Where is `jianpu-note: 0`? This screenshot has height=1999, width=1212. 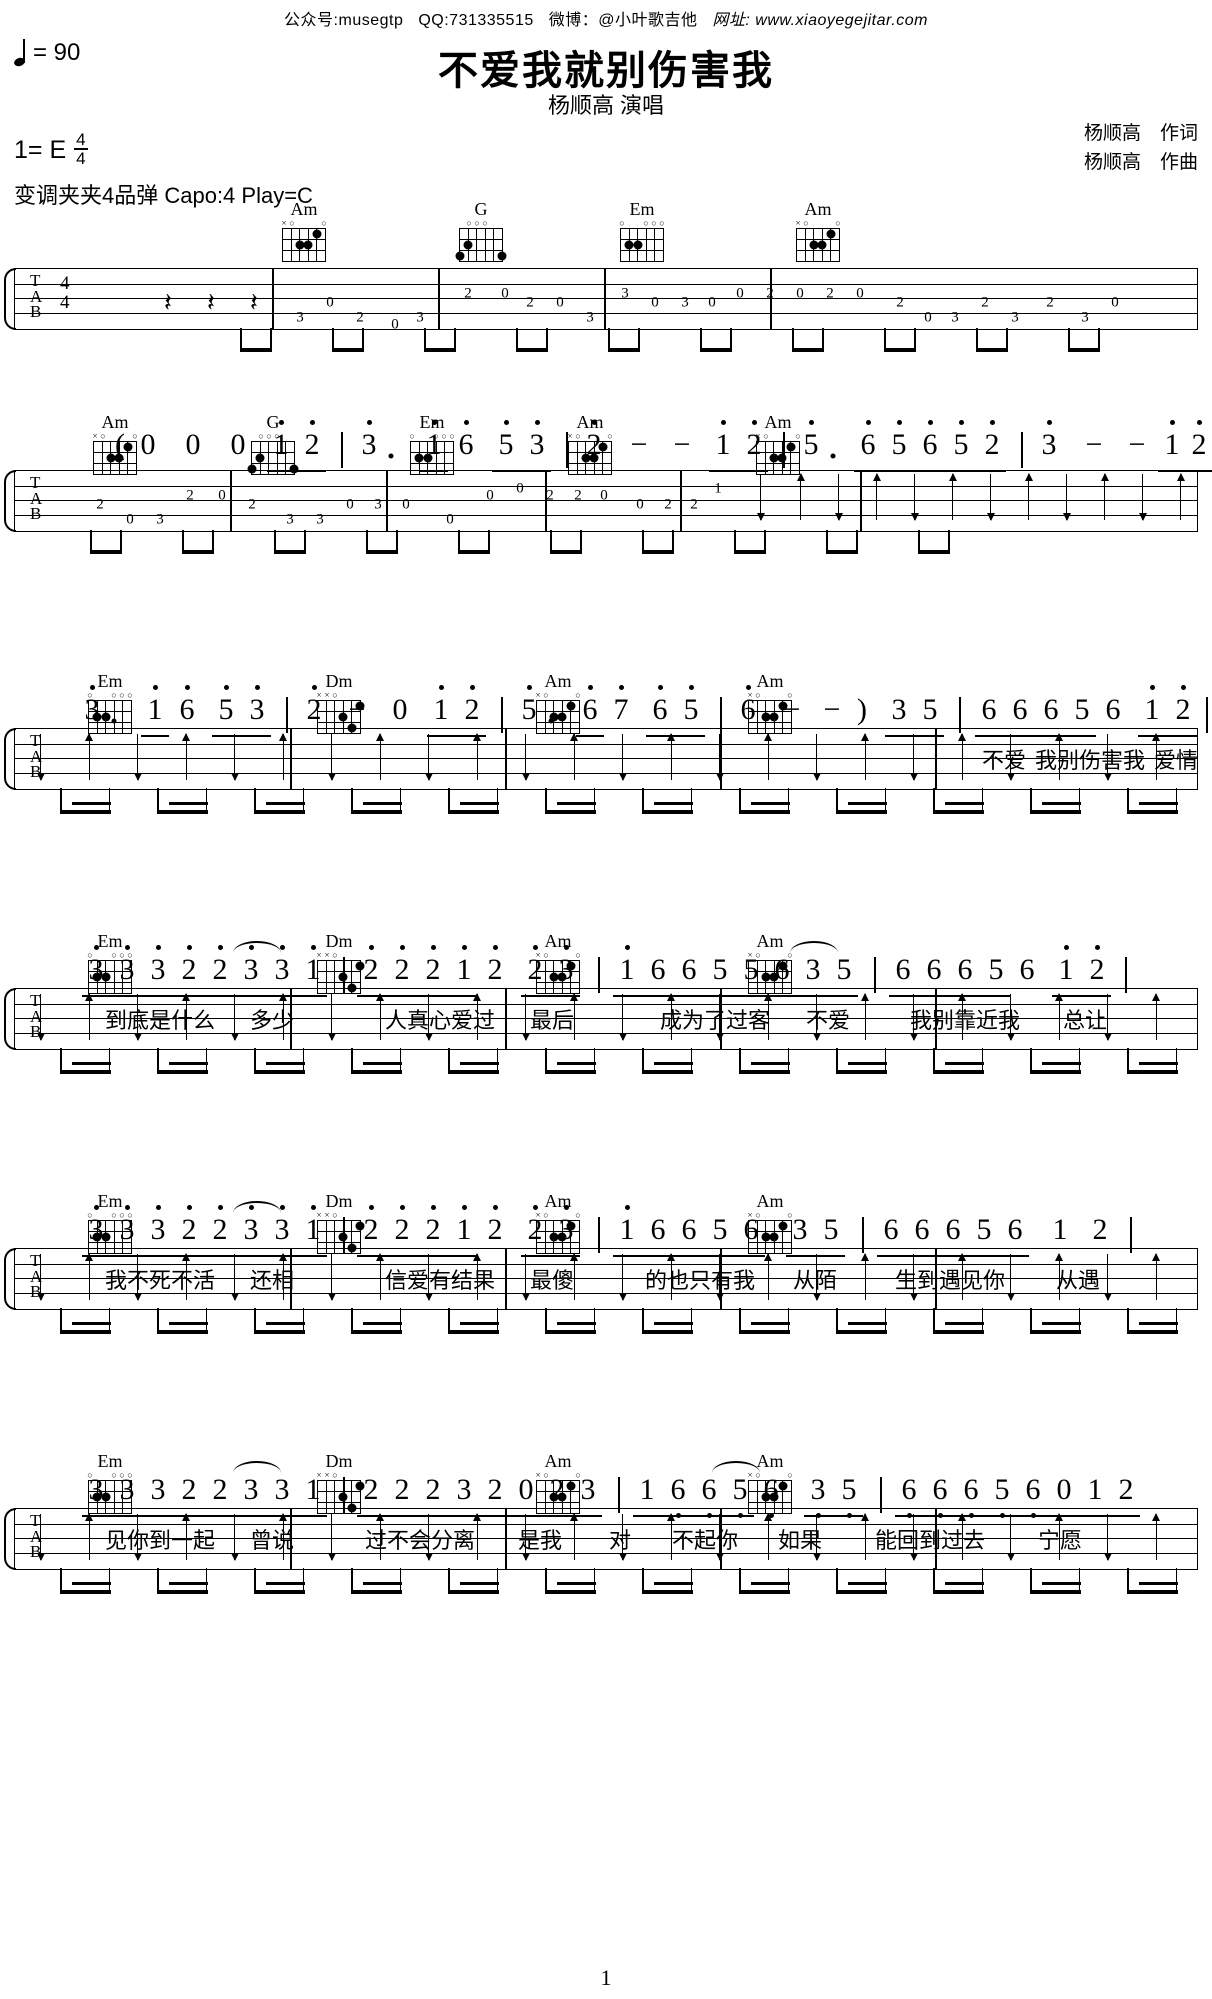
jianpu-note: 0 is located at coordinates (238, 444).